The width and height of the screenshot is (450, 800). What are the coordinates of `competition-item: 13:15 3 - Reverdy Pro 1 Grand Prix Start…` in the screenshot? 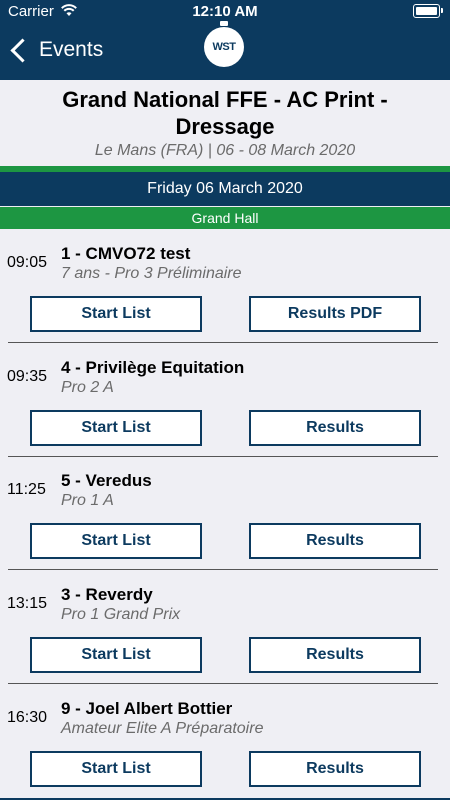 It's located at (225, 627).